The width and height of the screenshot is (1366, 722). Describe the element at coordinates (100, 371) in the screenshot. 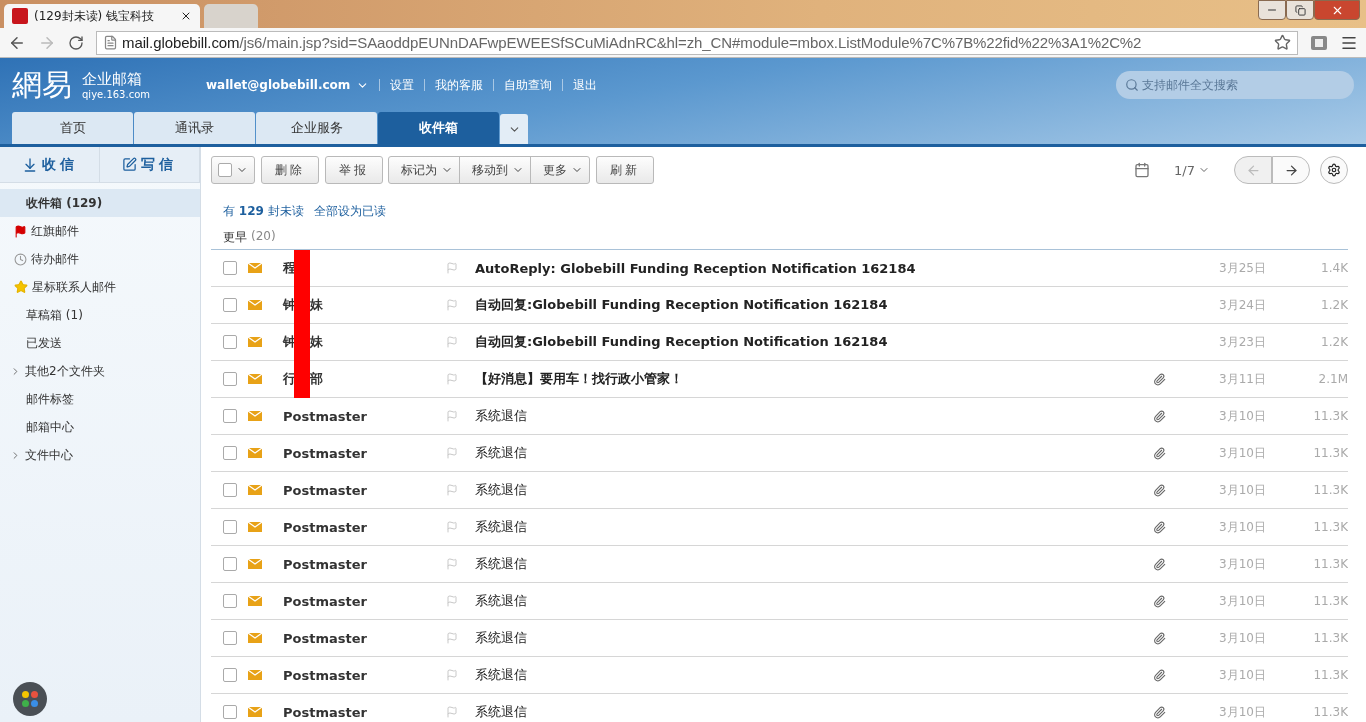

I see `folder-item: 其他2个文件夹` at that location.